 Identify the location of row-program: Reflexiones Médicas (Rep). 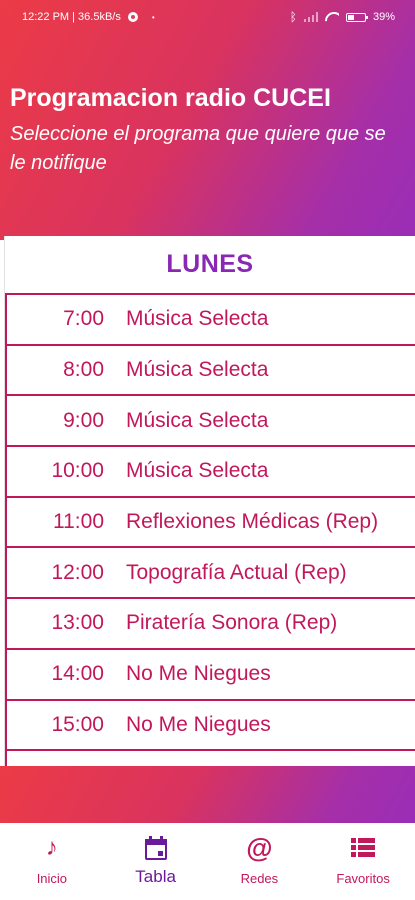
(252, 522).